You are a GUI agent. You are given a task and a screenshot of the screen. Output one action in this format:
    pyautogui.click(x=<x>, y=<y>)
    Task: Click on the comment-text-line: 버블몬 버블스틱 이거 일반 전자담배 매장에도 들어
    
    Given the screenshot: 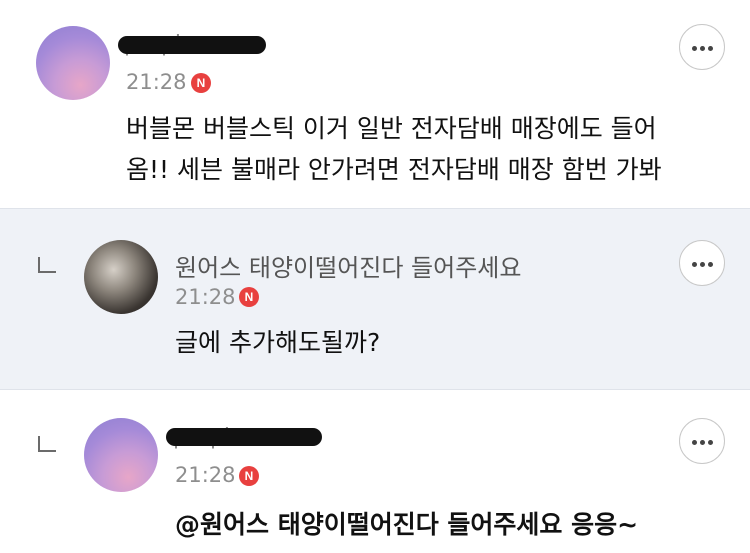 What is the action you would take?
    pyautogui.click(x=391, y=128)
    